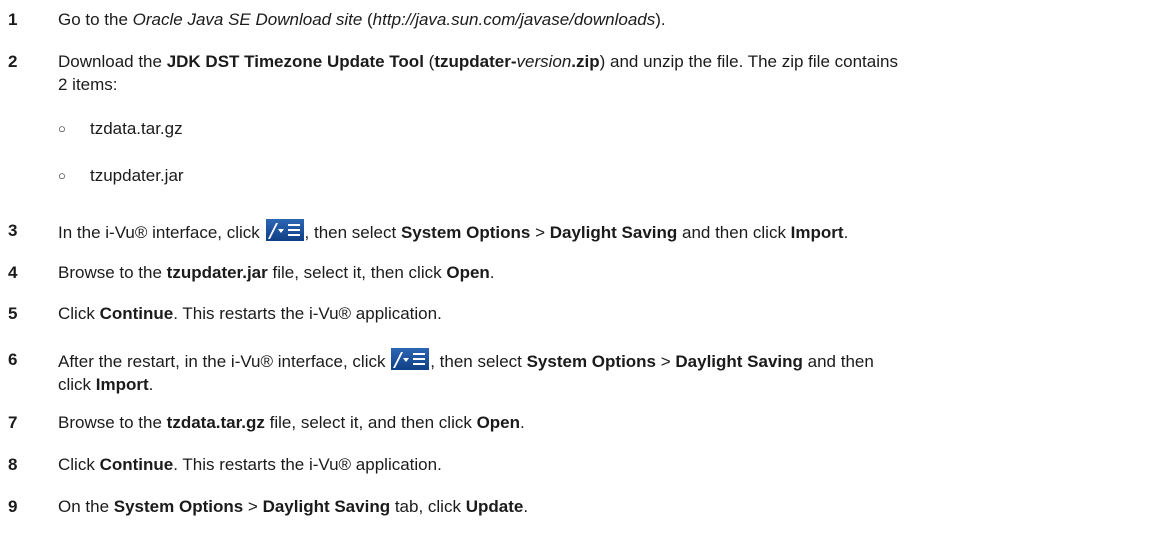  I want to click on tool-name: JDK DST Timezone Update Tool, so click(295, 61).